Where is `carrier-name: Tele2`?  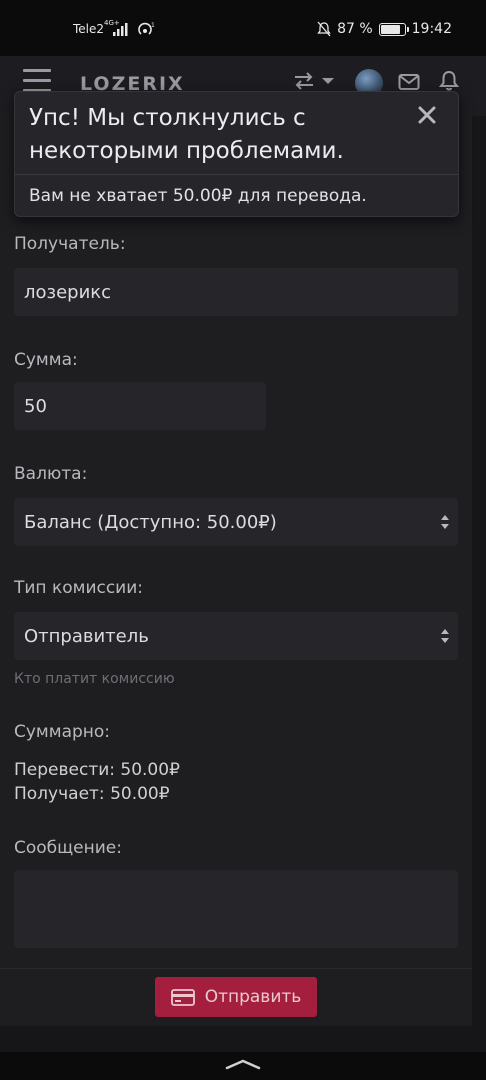 carrier-name: Tele2 is located at coordinates (89, 29).